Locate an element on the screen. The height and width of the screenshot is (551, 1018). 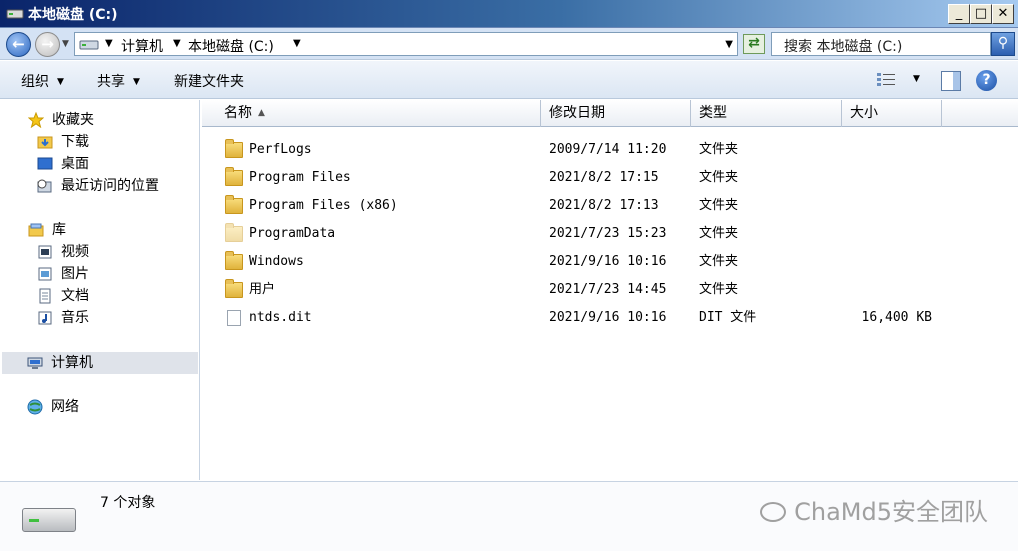
navigation-pane: 收藏夹 下载 桌面 最近访问的位置 库 视频 图片 文档 音乐 计算机 网络 is located at coordinates (100, 290).